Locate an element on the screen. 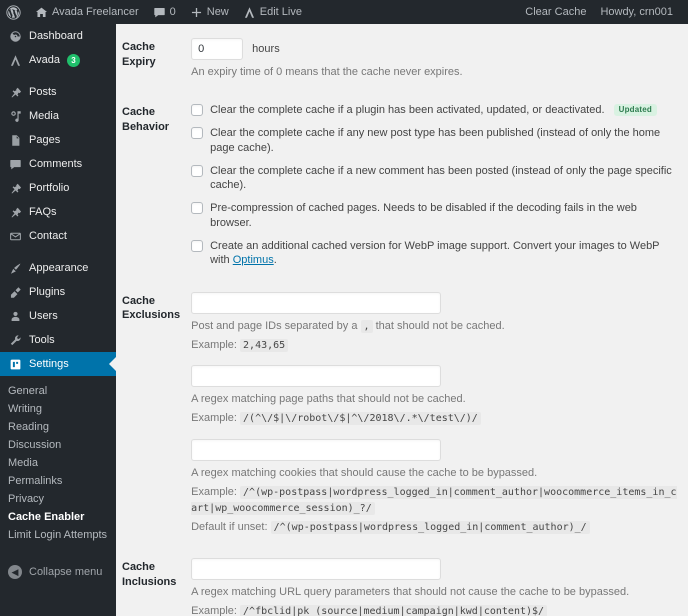 The width and height of the screenshot is (688, 616). sidebar-item-tools: Tools is located at coordinates (58, 340).